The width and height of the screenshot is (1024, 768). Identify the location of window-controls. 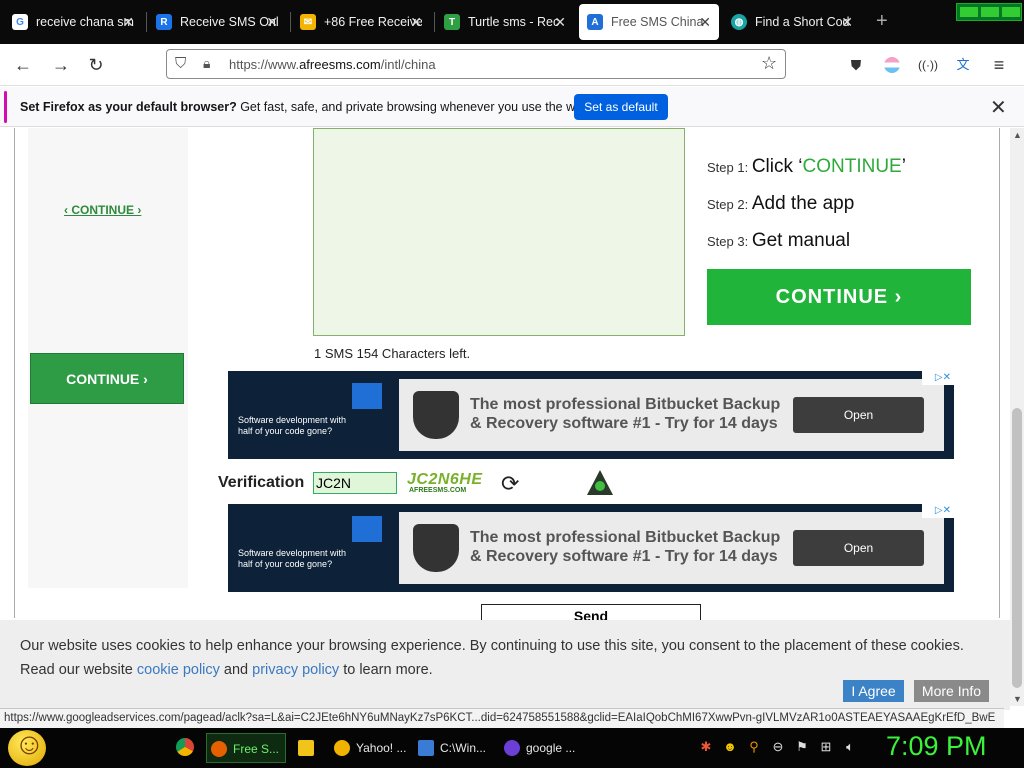
(989, 12).